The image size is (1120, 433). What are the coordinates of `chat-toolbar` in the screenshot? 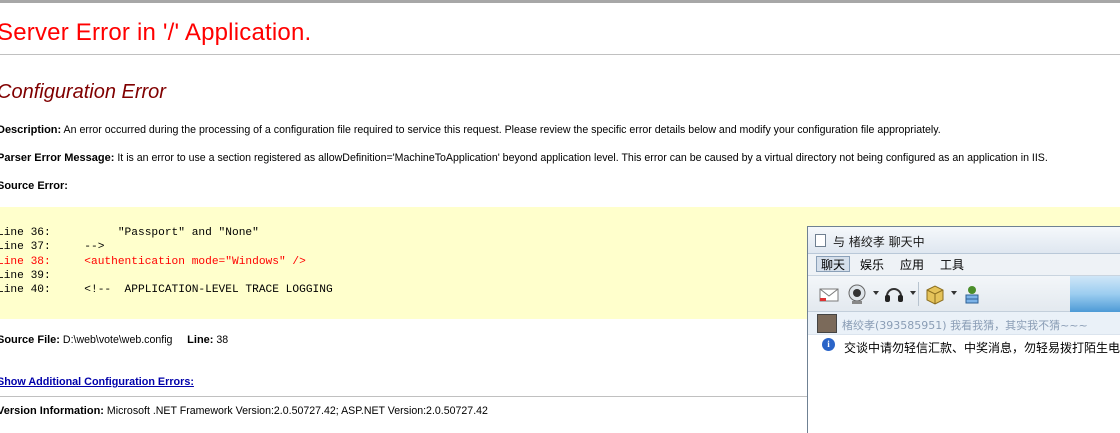 It's located at (964, 294).